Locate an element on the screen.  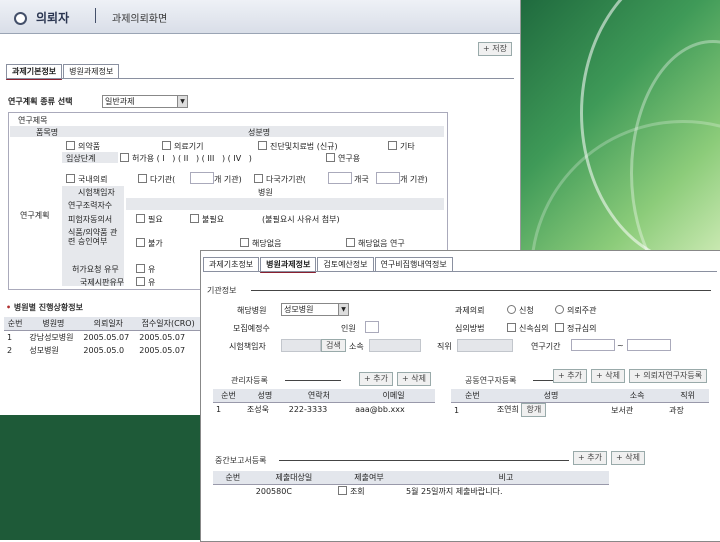
tab-basic: 과제기초정보 is located at coordinates (231, 264).